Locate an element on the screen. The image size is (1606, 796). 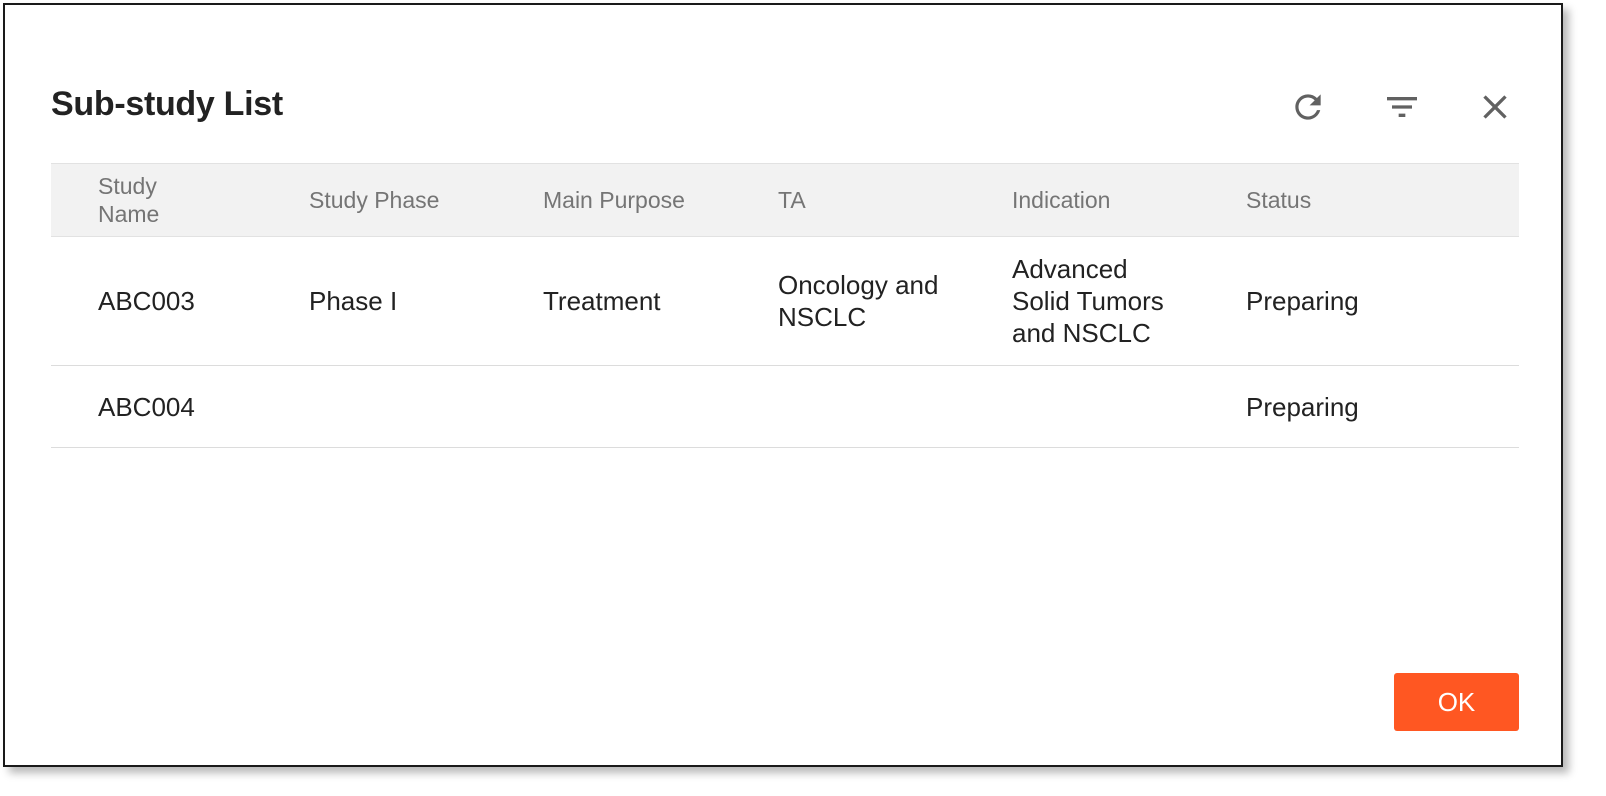
cell-main-purpose is located at coordinates (643, 406).